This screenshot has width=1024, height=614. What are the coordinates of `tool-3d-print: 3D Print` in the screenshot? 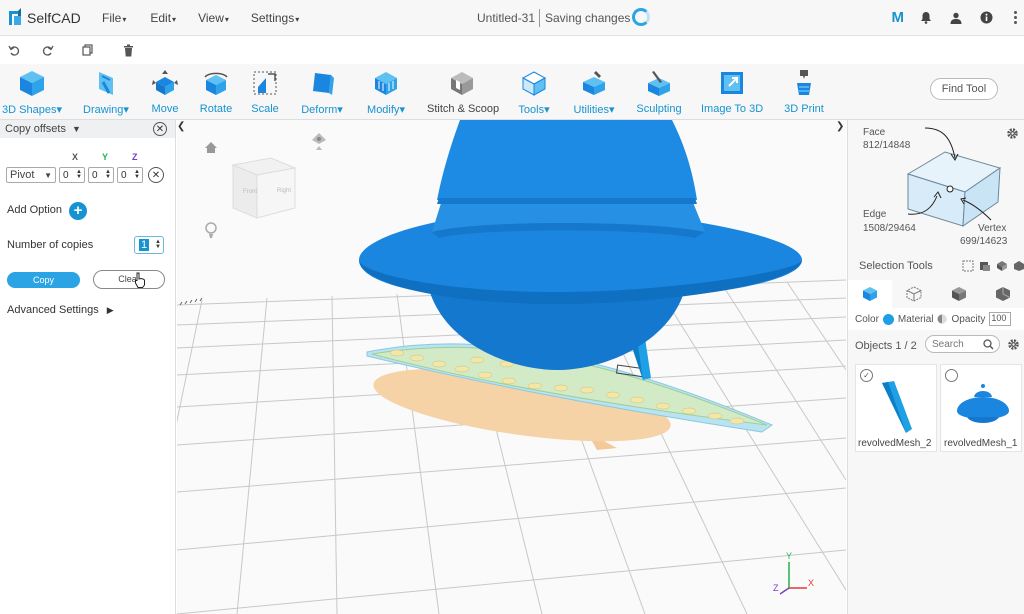 It's located at (804, 92).